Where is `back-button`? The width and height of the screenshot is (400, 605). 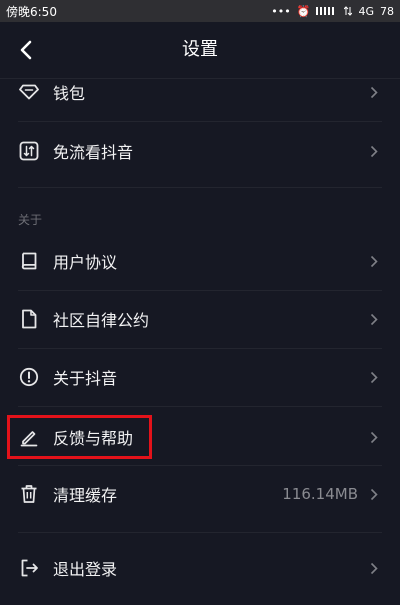 back-button is located at coordinates (26, 50).